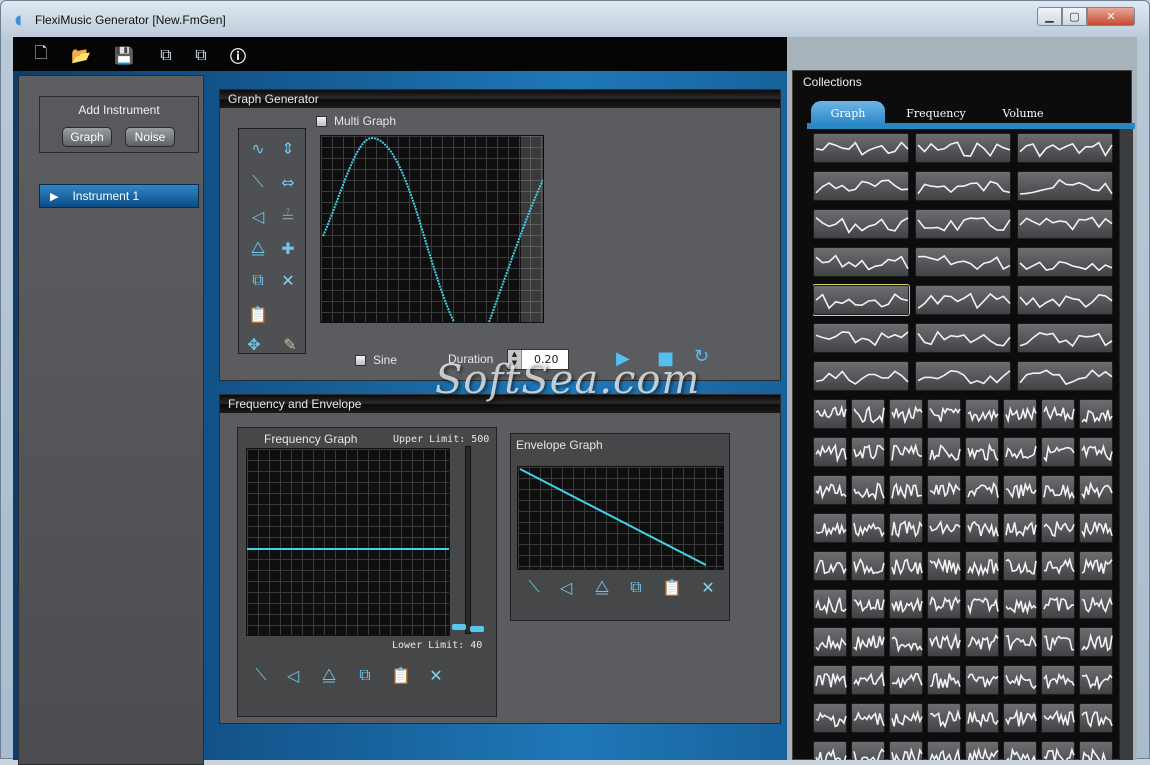  Describe the element at coordinates (575, 19) in the screenshot. I see `title-bar: ◖ FlexiMusic Generator [New.FmGen] ▁ ▢ ✕` at that location.